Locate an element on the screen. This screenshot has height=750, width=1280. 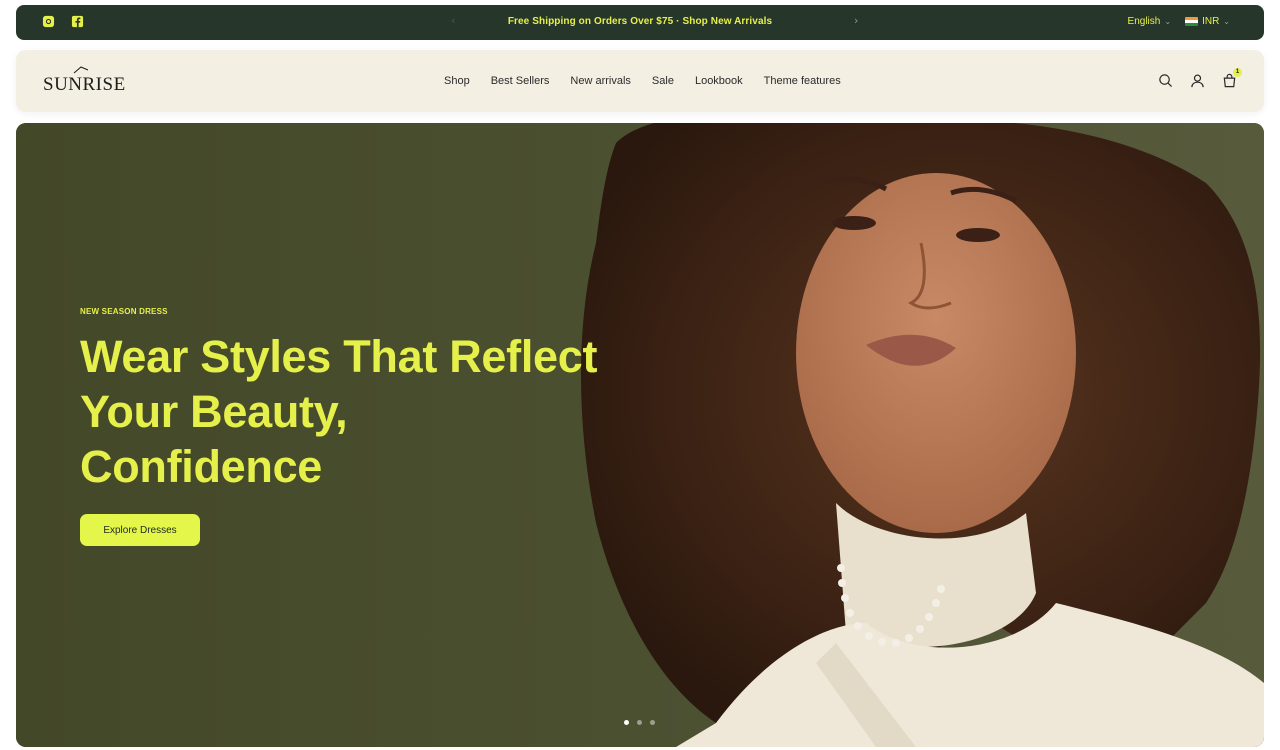
explore-dresses-button: Explore Dresses is located at coordinates (140, 530).